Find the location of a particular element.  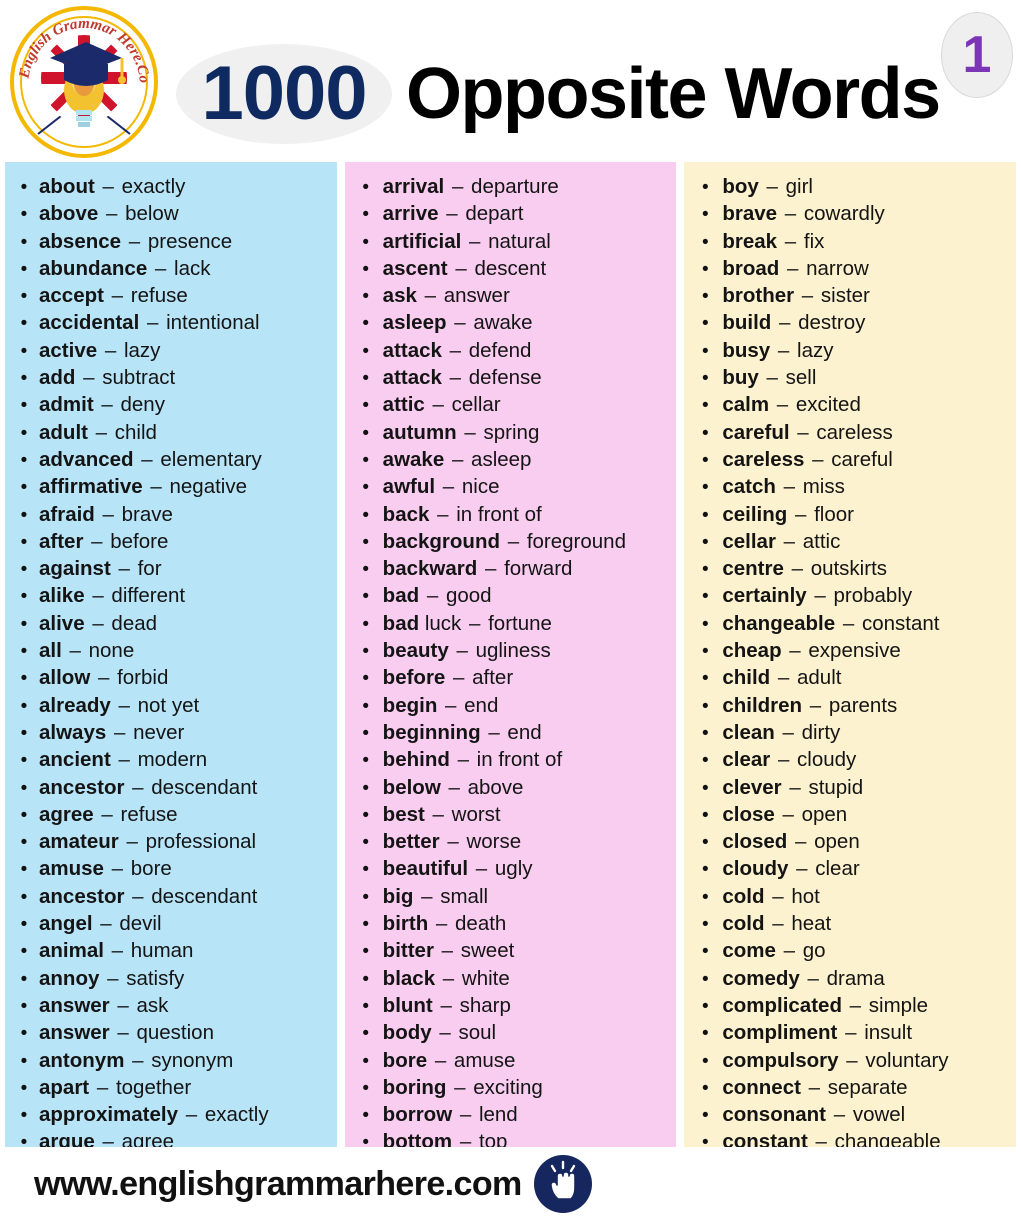

opposite-word: subtract is located at coordinates (139, 378).